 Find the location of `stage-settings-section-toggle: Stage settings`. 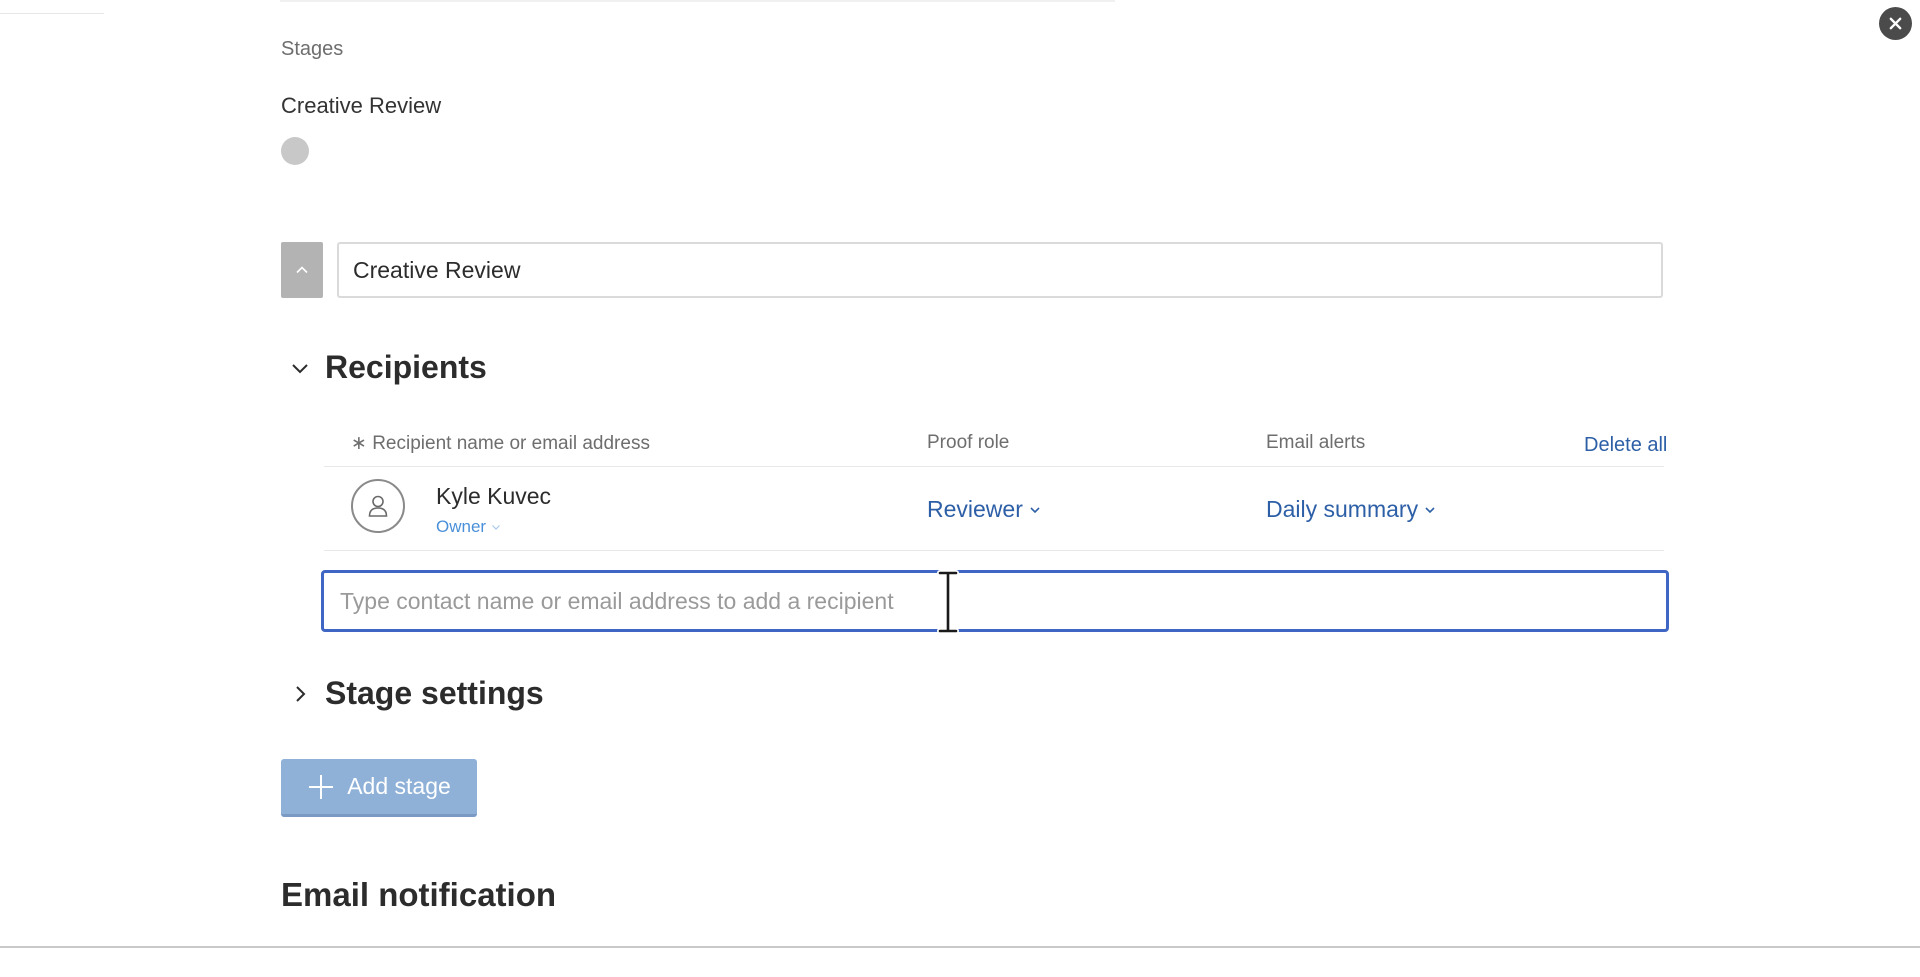

stage-settings-section-toggle: Stage settings is located at coordinates (416, 693).